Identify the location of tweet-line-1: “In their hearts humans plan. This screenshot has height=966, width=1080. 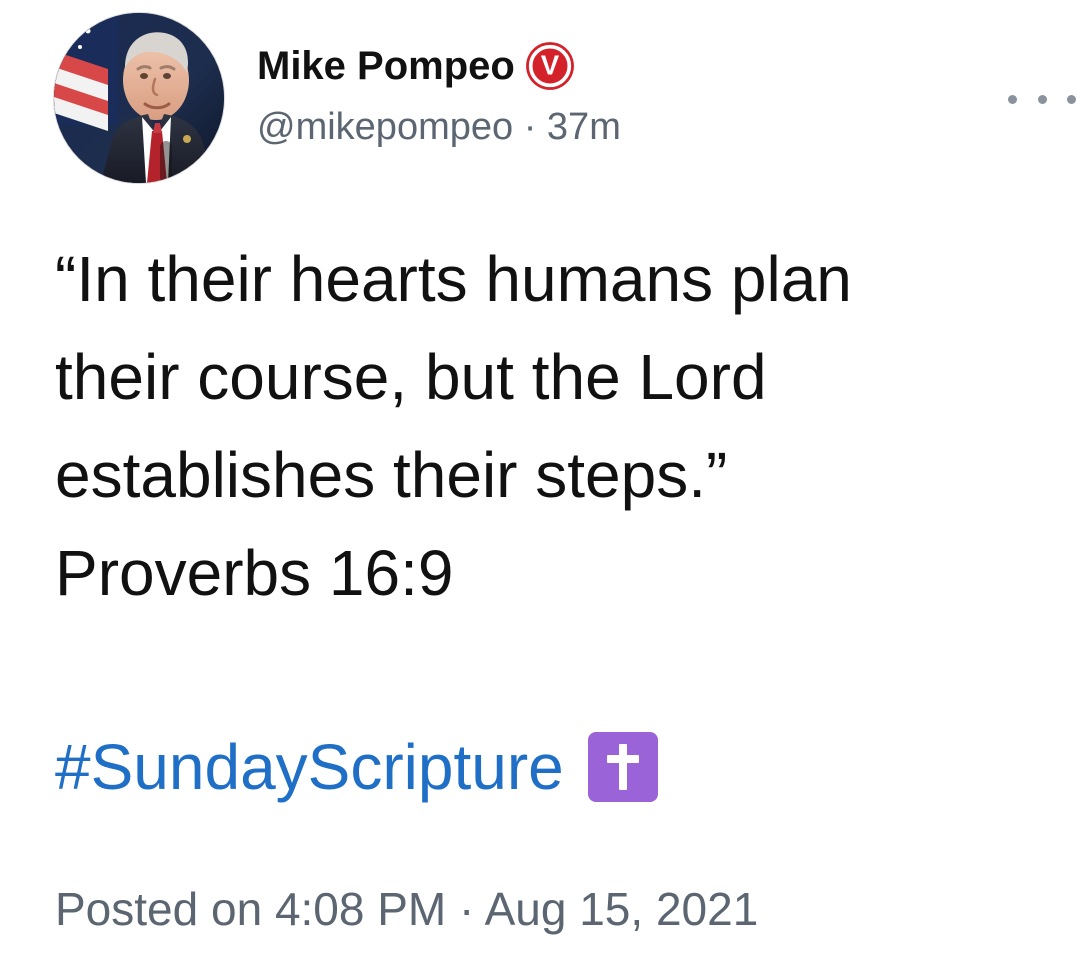
(453, 279).